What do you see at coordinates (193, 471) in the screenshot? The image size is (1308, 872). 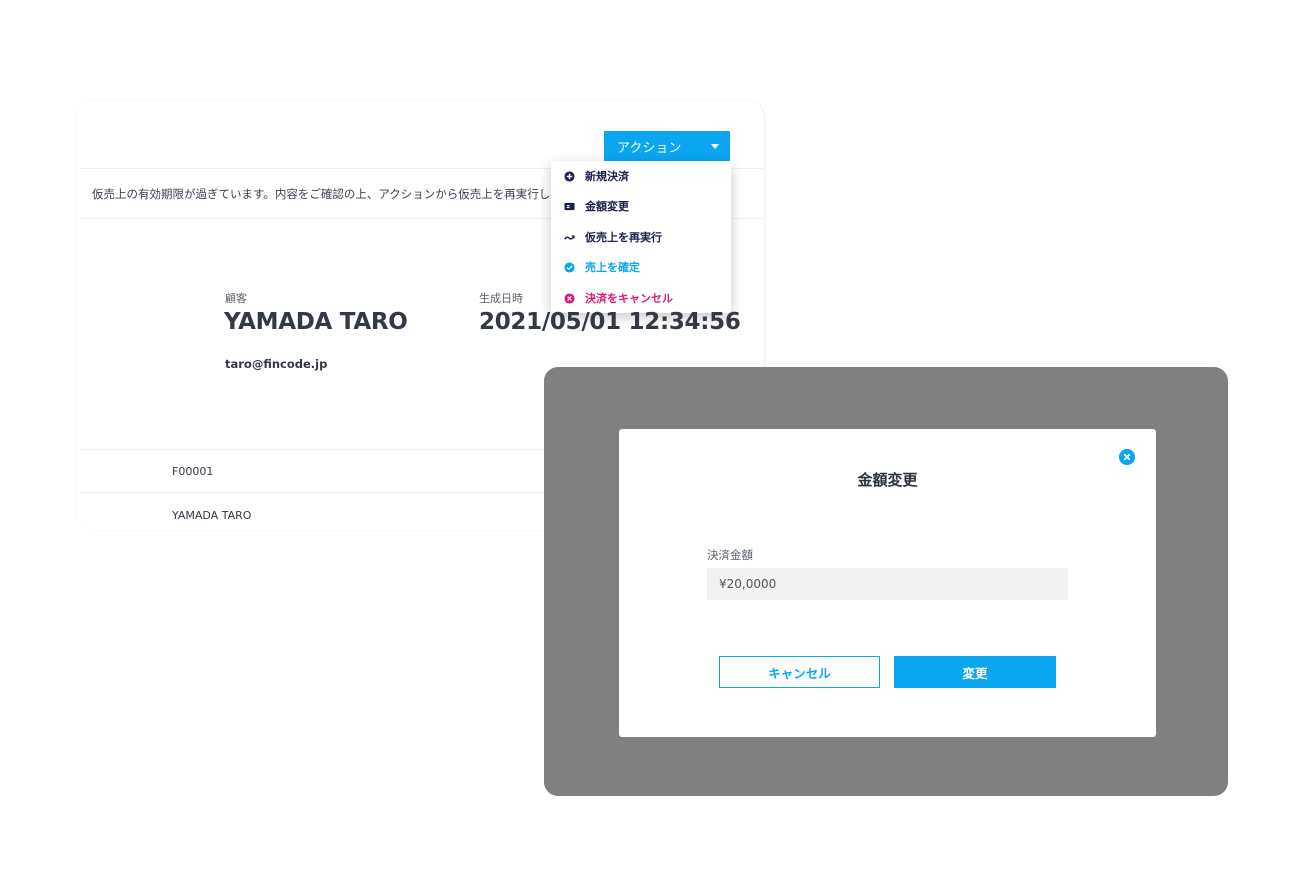 I see `table-row: F00001` at bounding box center [193, 471].